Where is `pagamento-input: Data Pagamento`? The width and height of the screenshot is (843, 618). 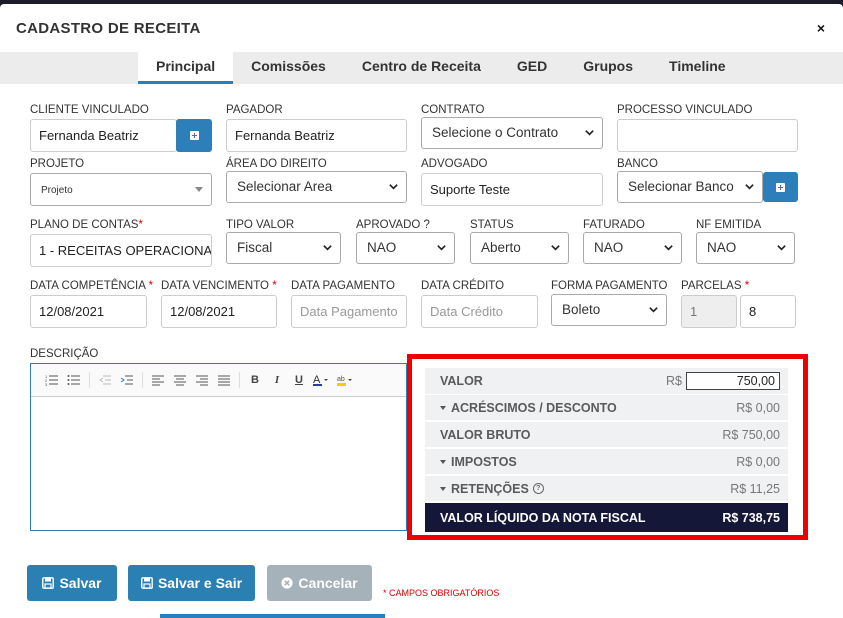
pagamento-input: Data Pagamento is located at coordinates (349, 311).